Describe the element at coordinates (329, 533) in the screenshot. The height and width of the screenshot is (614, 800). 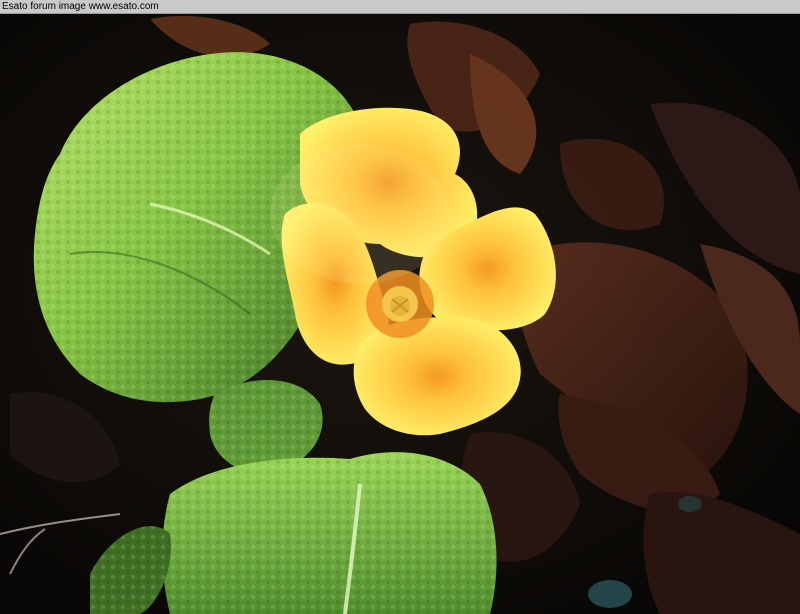
I see `green-leaf-bottom` at that location.